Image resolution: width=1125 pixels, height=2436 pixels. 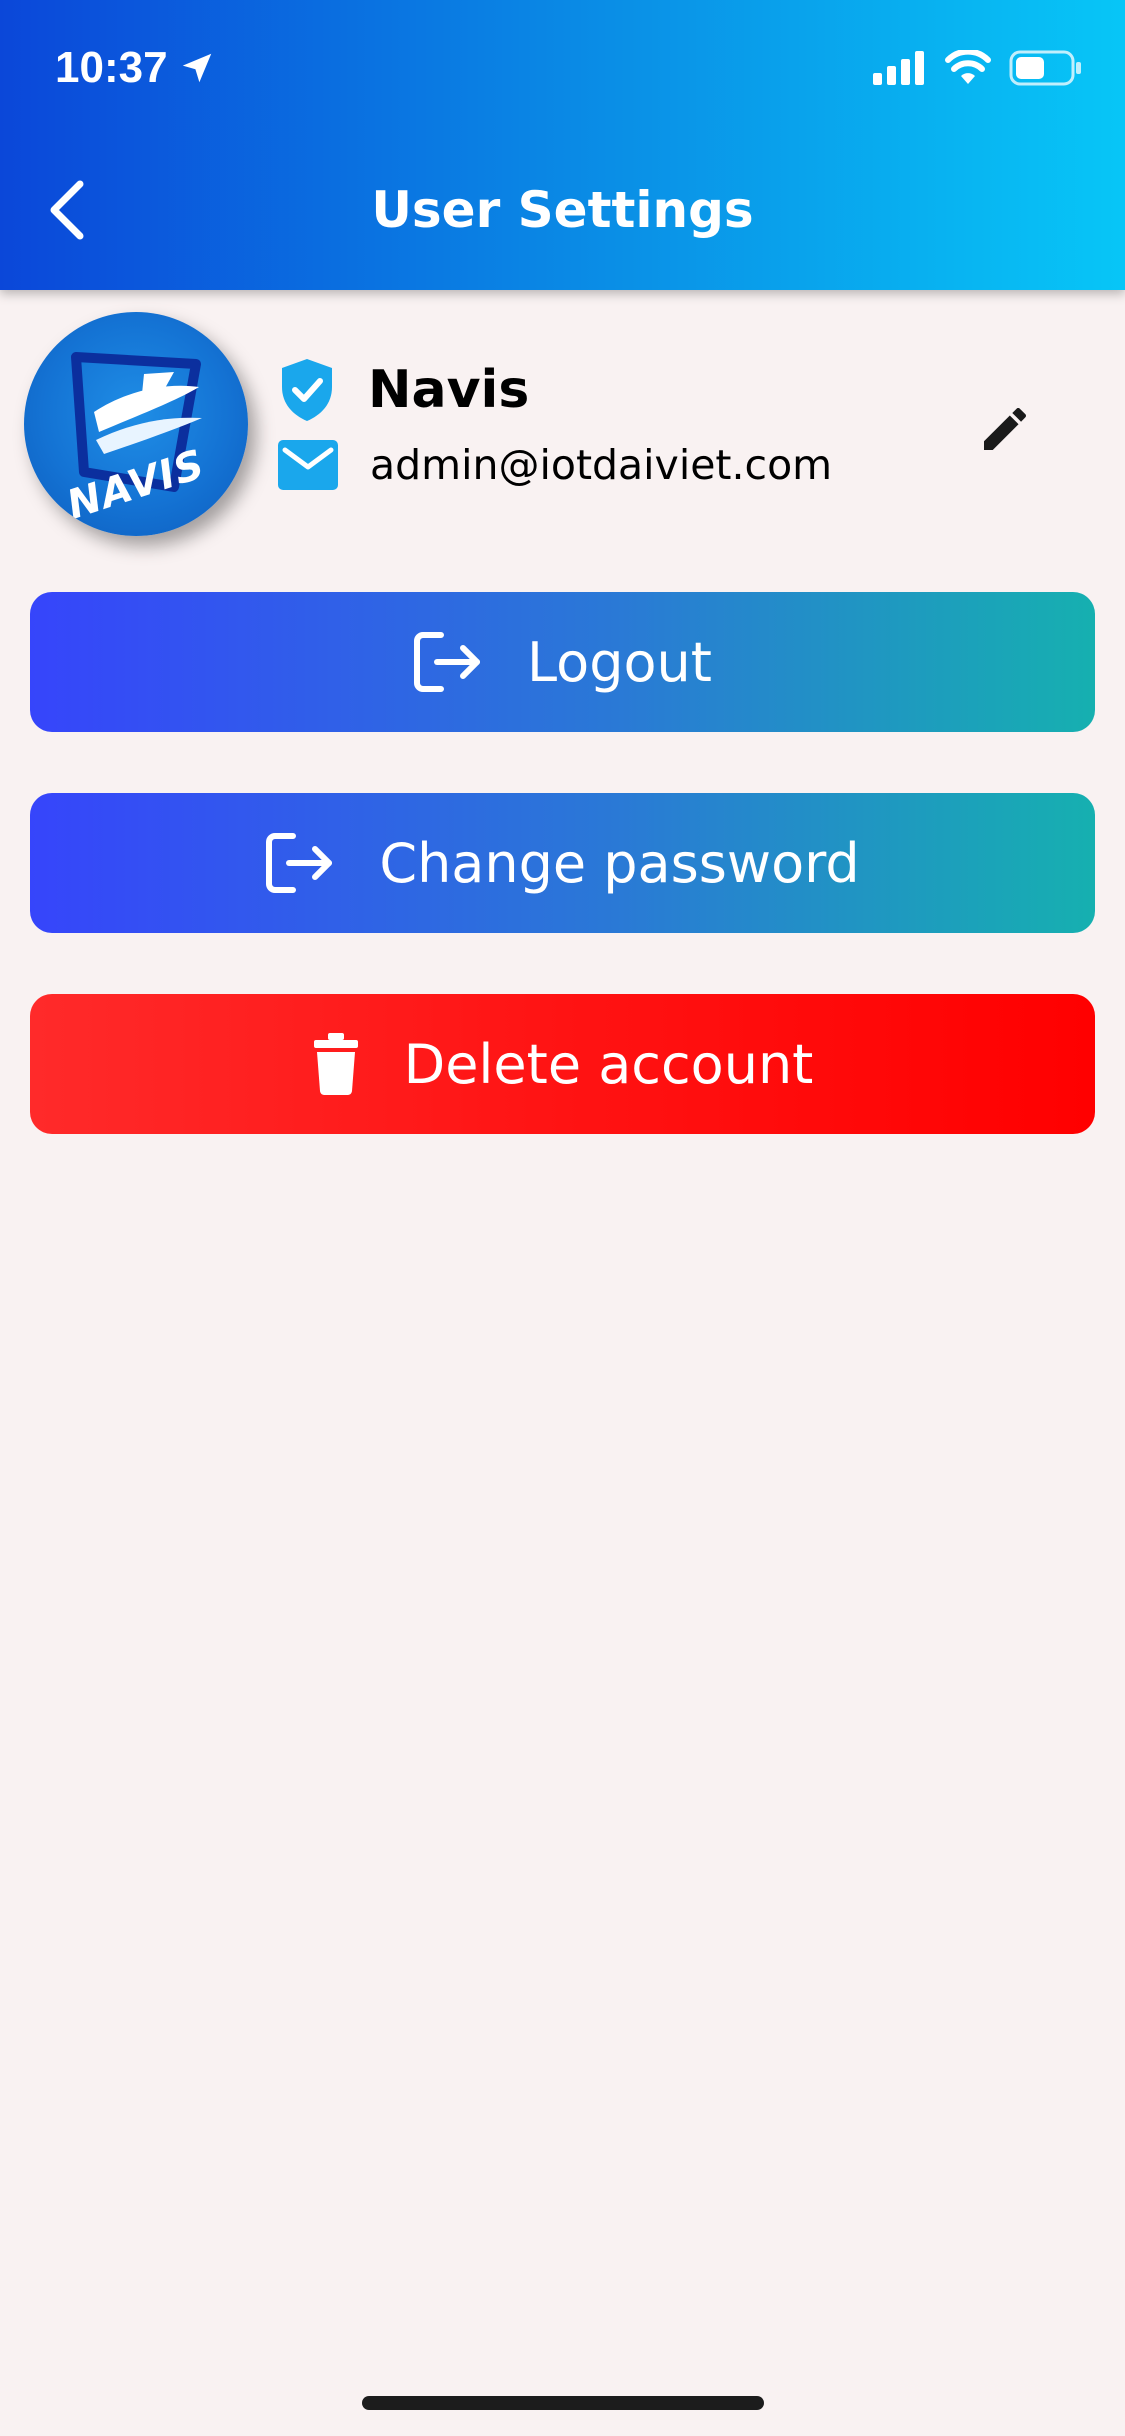 What do you see at coordinates (619, 662) in the screenshot?
I see `logout-label: Logout` at bounding box center [619, 662].